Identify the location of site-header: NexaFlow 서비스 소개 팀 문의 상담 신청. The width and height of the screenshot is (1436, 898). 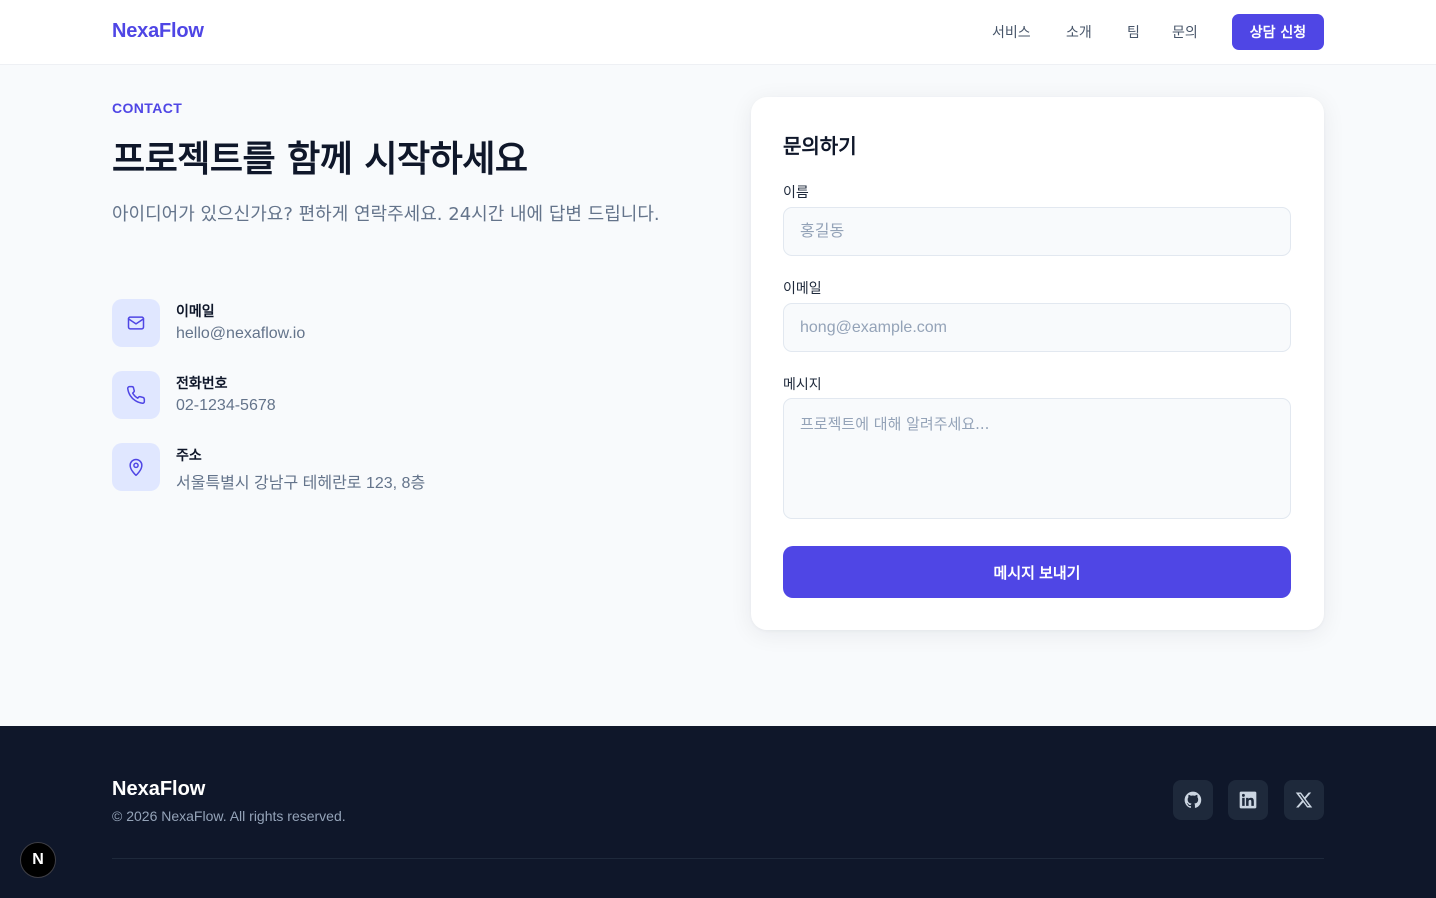
(718, 32).